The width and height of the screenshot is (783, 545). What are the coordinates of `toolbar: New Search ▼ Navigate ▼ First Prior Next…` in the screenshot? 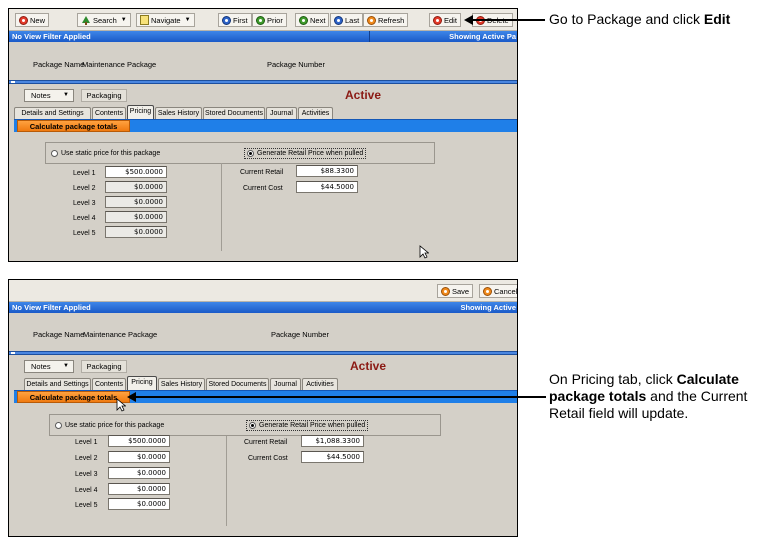 It's located at (263, 20).